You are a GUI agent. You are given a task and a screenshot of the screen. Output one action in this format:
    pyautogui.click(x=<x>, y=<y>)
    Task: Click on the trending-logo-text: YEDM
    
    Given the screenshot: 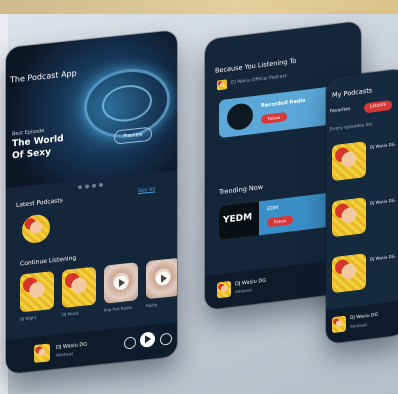 What is the action you would take?
    pyautogui.click(x=238, y=219)
    